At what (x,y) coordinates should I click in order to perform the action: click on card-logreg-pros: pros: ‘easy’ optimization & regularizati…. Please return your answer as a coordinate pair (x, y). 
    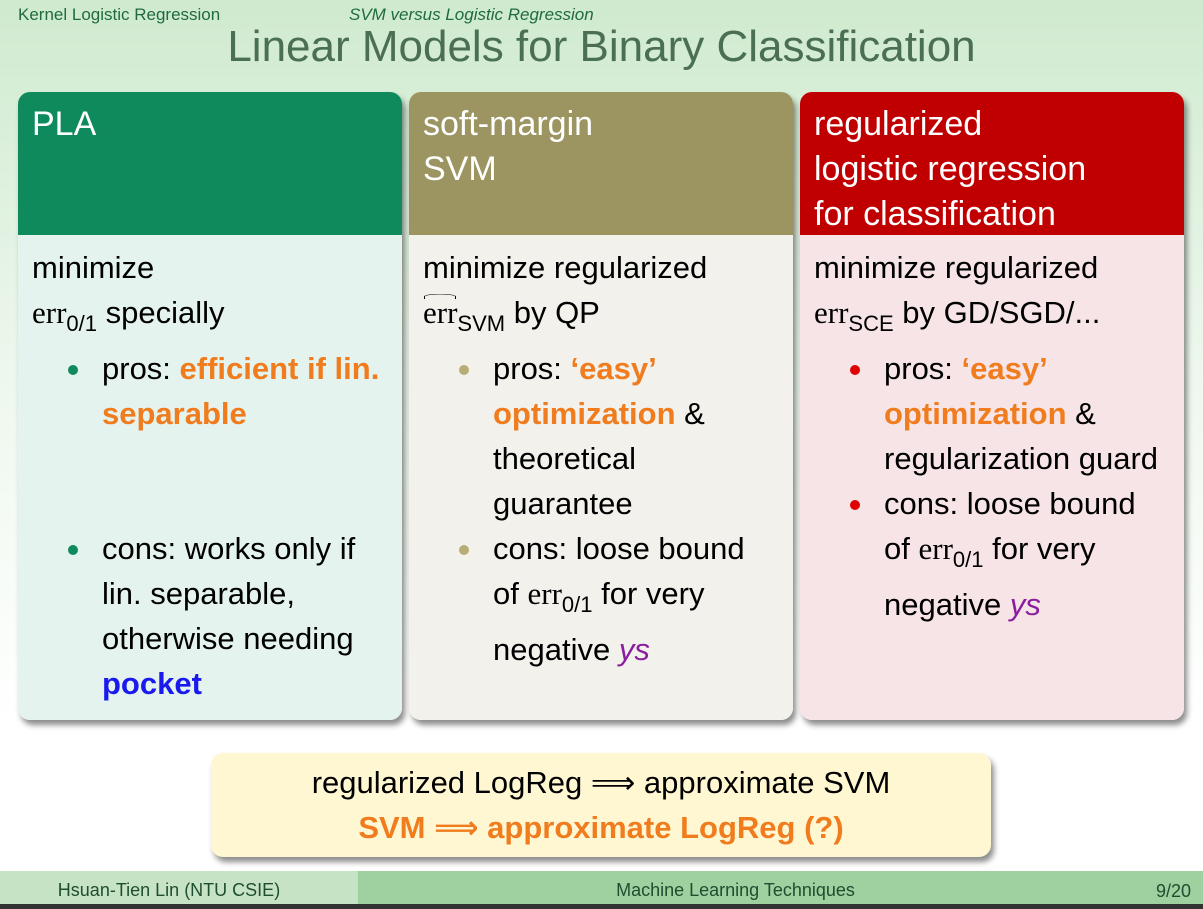
    Looking at the image, I should click on (992, 413).